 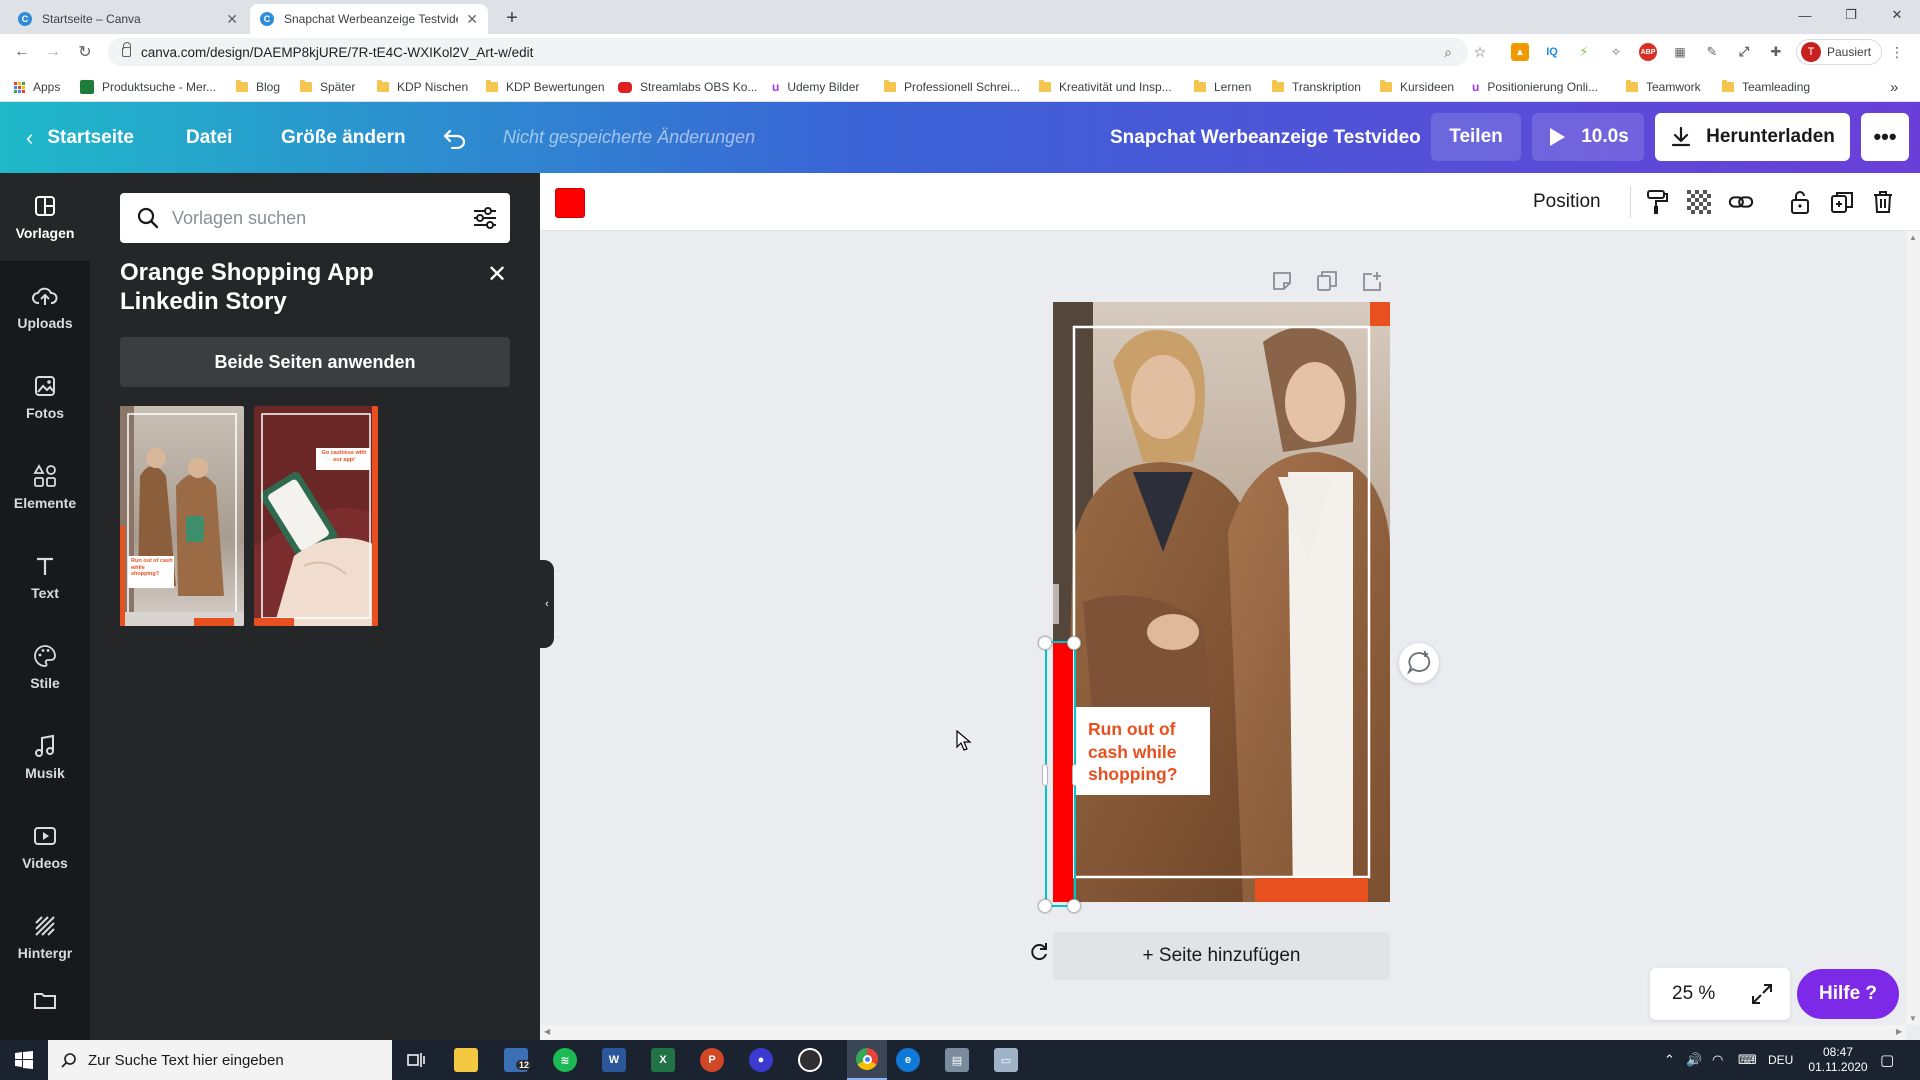 What do you see at coordinates (1663, 87) in the screenshot?
I see `bookmark-teamwork: Teamwork` at bounding box center [1663, 87].